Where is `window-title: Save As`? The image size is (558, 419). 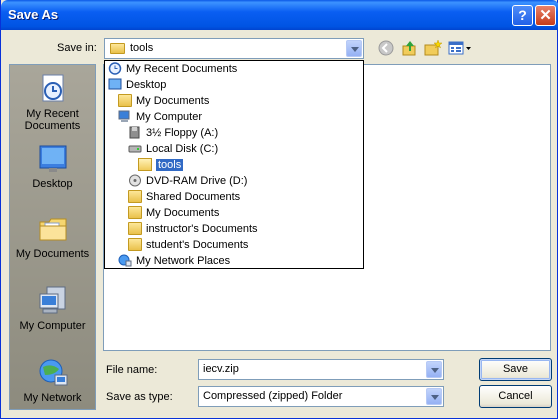
window-title: Save As is located at coordinates (33, 14).